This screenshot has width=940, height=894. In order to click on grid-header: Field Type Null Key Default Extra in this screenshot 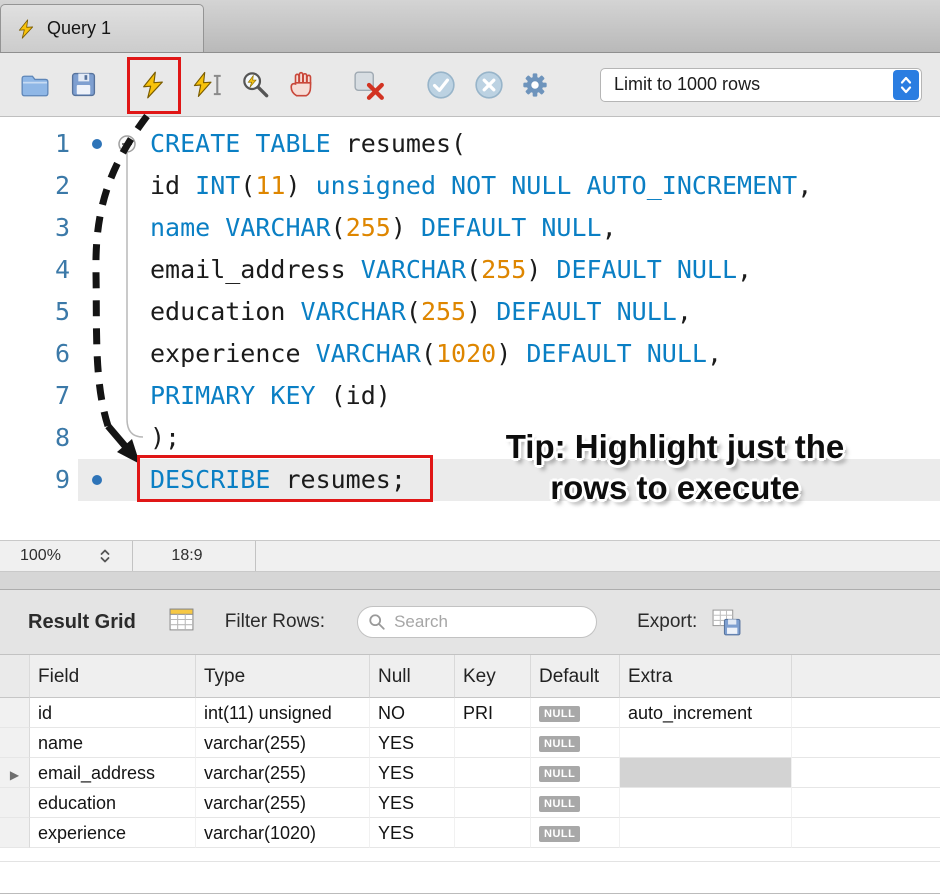, I will do `click(470, 676)`.